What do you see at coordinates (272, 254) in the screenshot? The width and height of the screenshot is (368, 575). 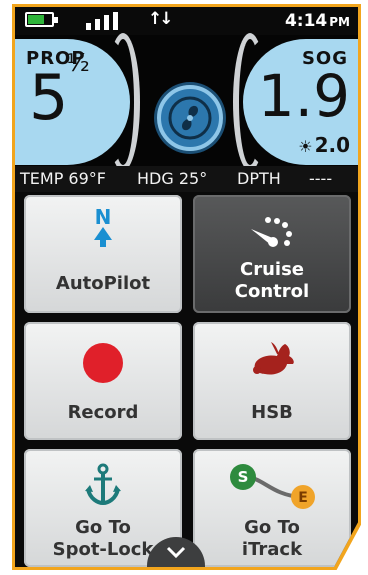 I see `cruise-control-button: Cruise Control` at bounding box center [272, 254].